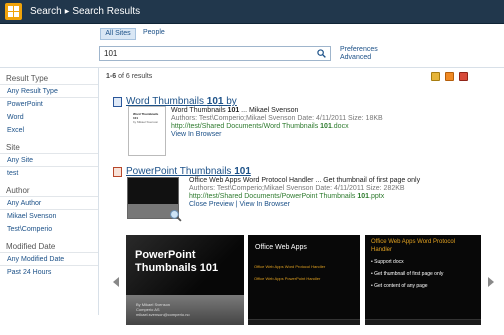 The width and height of the screenshot is (504, 335). Describe the element at coordinates (49, 91) in the screenshot. I see `refiner-item: Any Result Type` at that location.